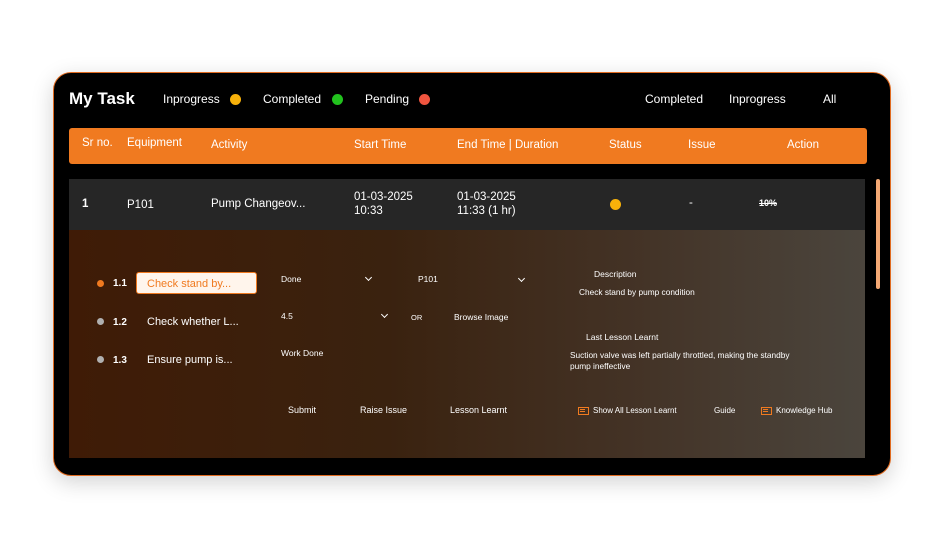 The height and width of the screenshot is (550, 950). I want to click on submit-button: Submit, so click(302, 410).